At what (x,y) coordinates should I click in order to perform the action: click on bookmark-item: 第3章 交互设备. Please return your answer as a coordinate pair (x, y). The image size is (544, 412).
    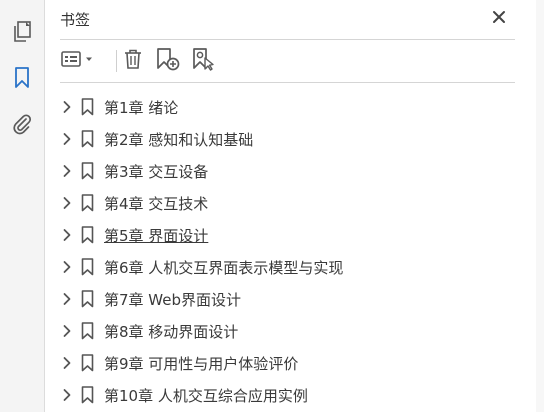
    Looking at the image, I should click on (302, 171).